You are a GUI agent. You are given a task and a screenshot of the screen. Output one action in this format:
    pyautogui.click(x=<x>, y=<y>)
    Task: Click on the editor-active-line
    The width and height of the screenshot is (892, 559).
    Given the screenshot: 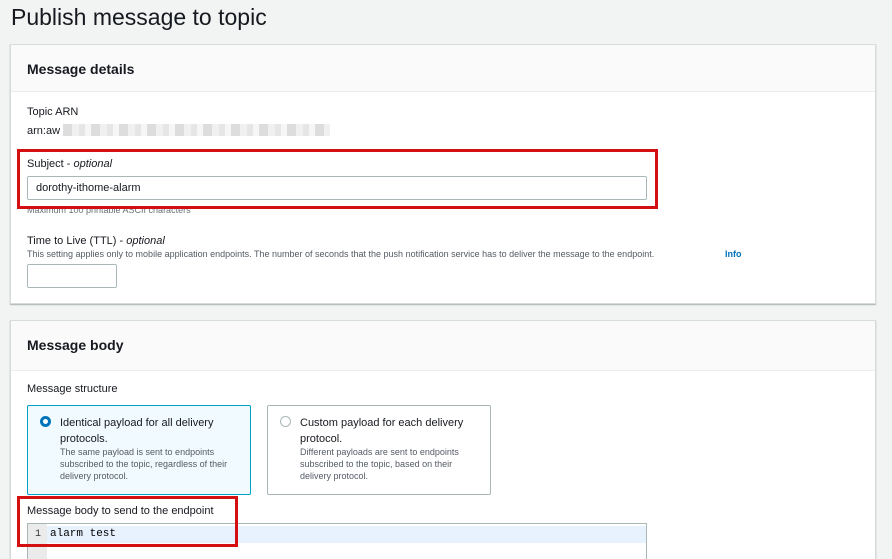 What is the action you would take?
    pyautogui.click(x=346, y=534)
    